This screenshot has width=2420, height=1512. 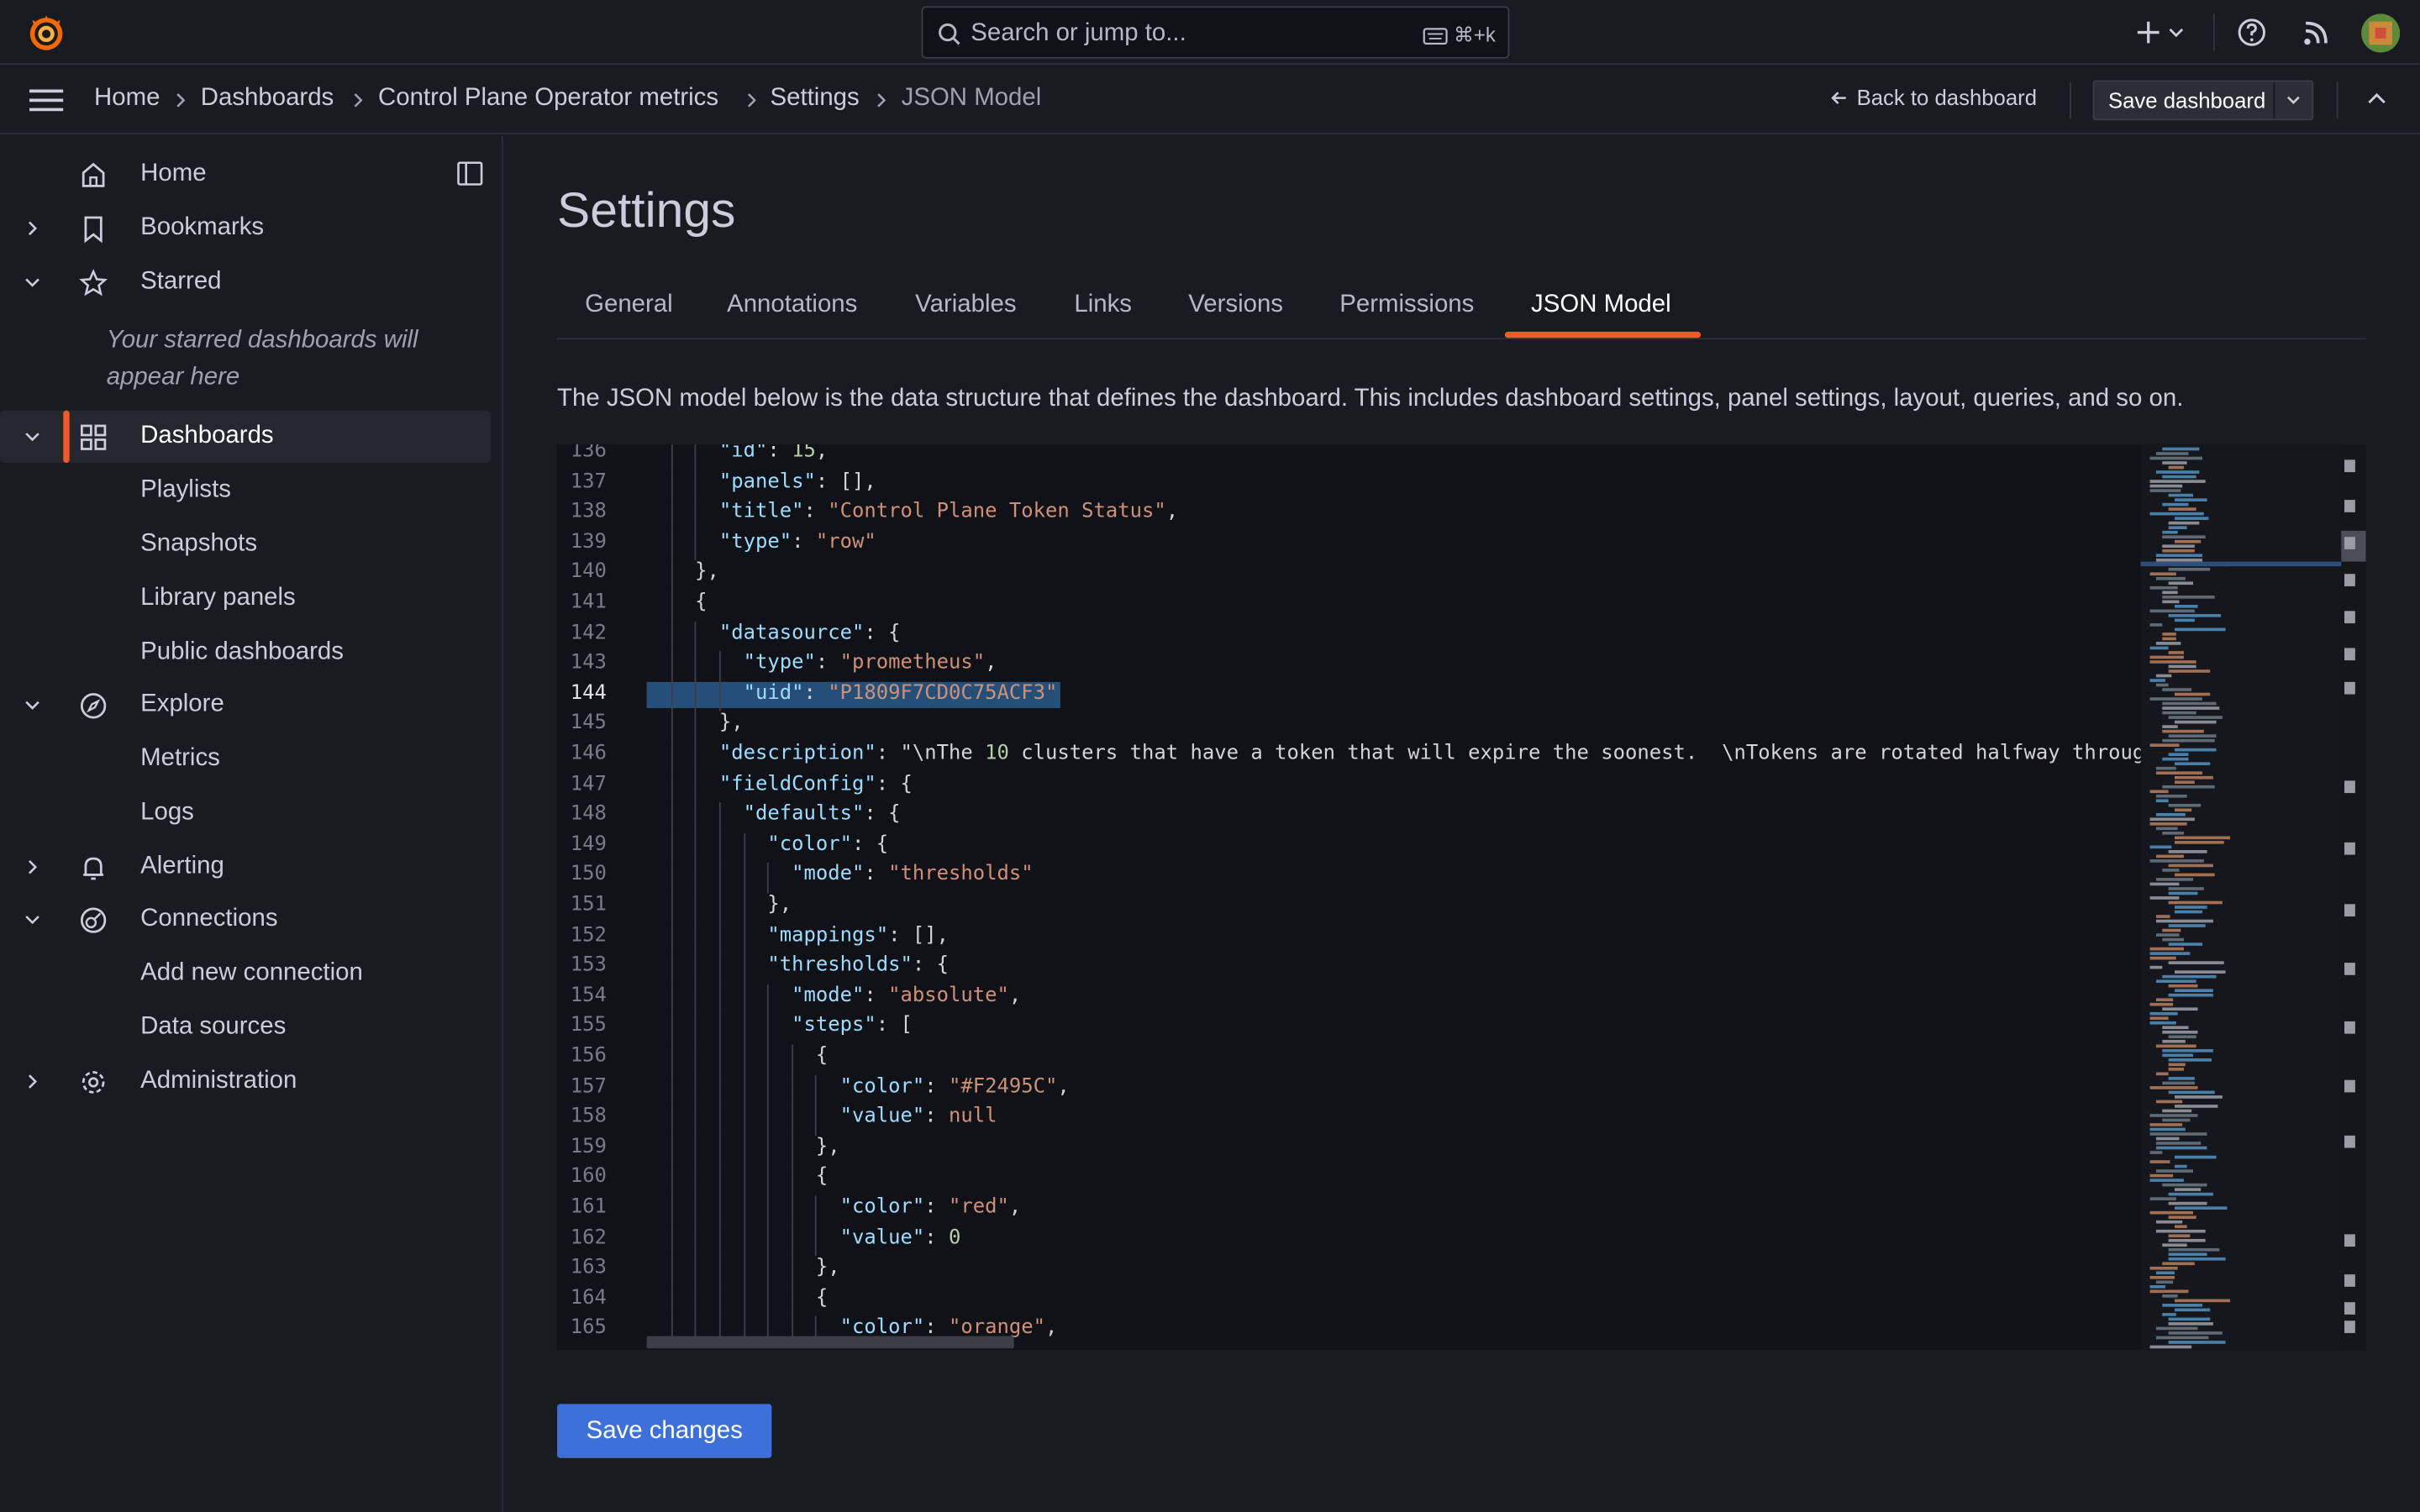 What do you see at coordinates (588, 754) in the screenshot?
I see `line-number: 146` at bounding box center [588, 754].